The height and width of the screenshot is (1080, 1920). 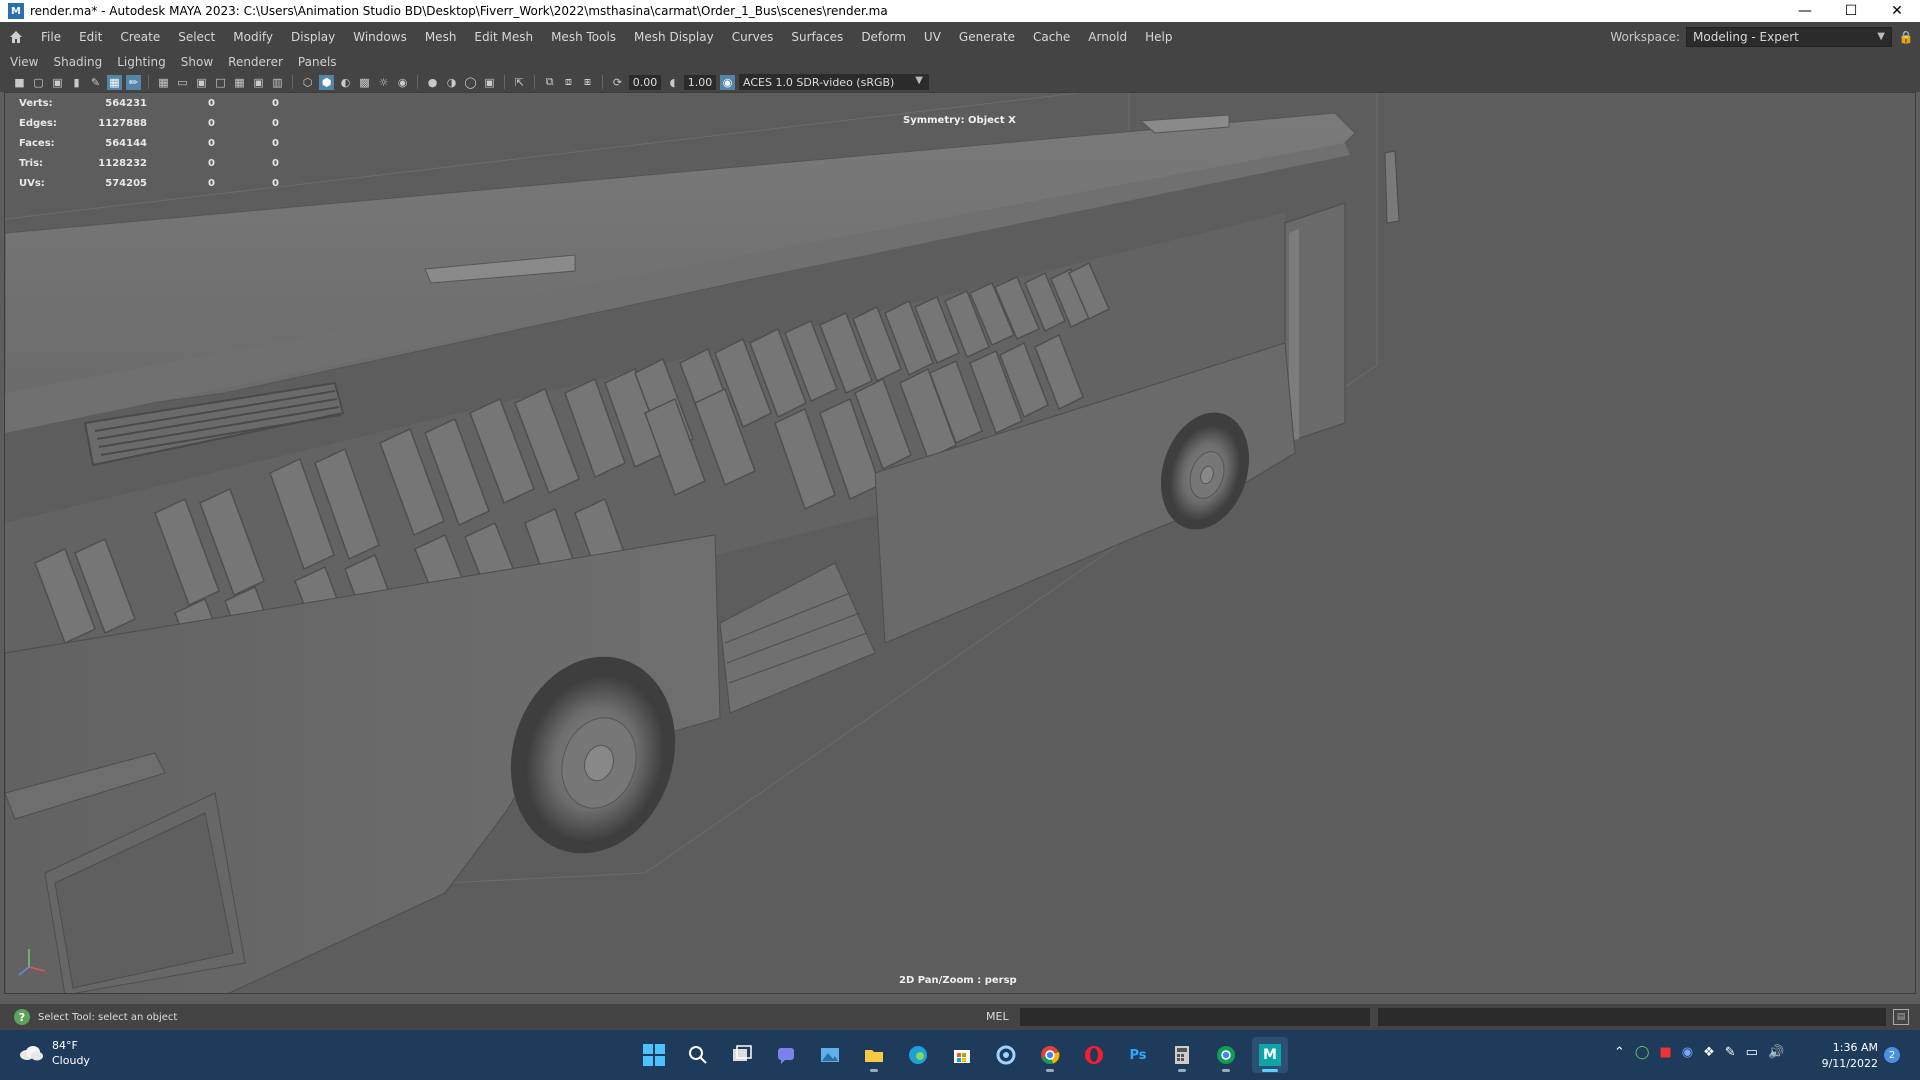 I want to click on xray-components-icon: ⧆, so click(x=587, y=82).